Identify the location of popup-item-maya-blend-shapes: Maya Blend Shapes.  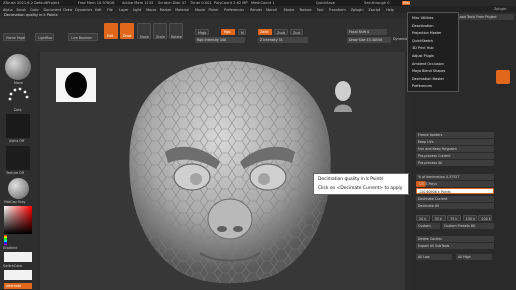
(428, 71).